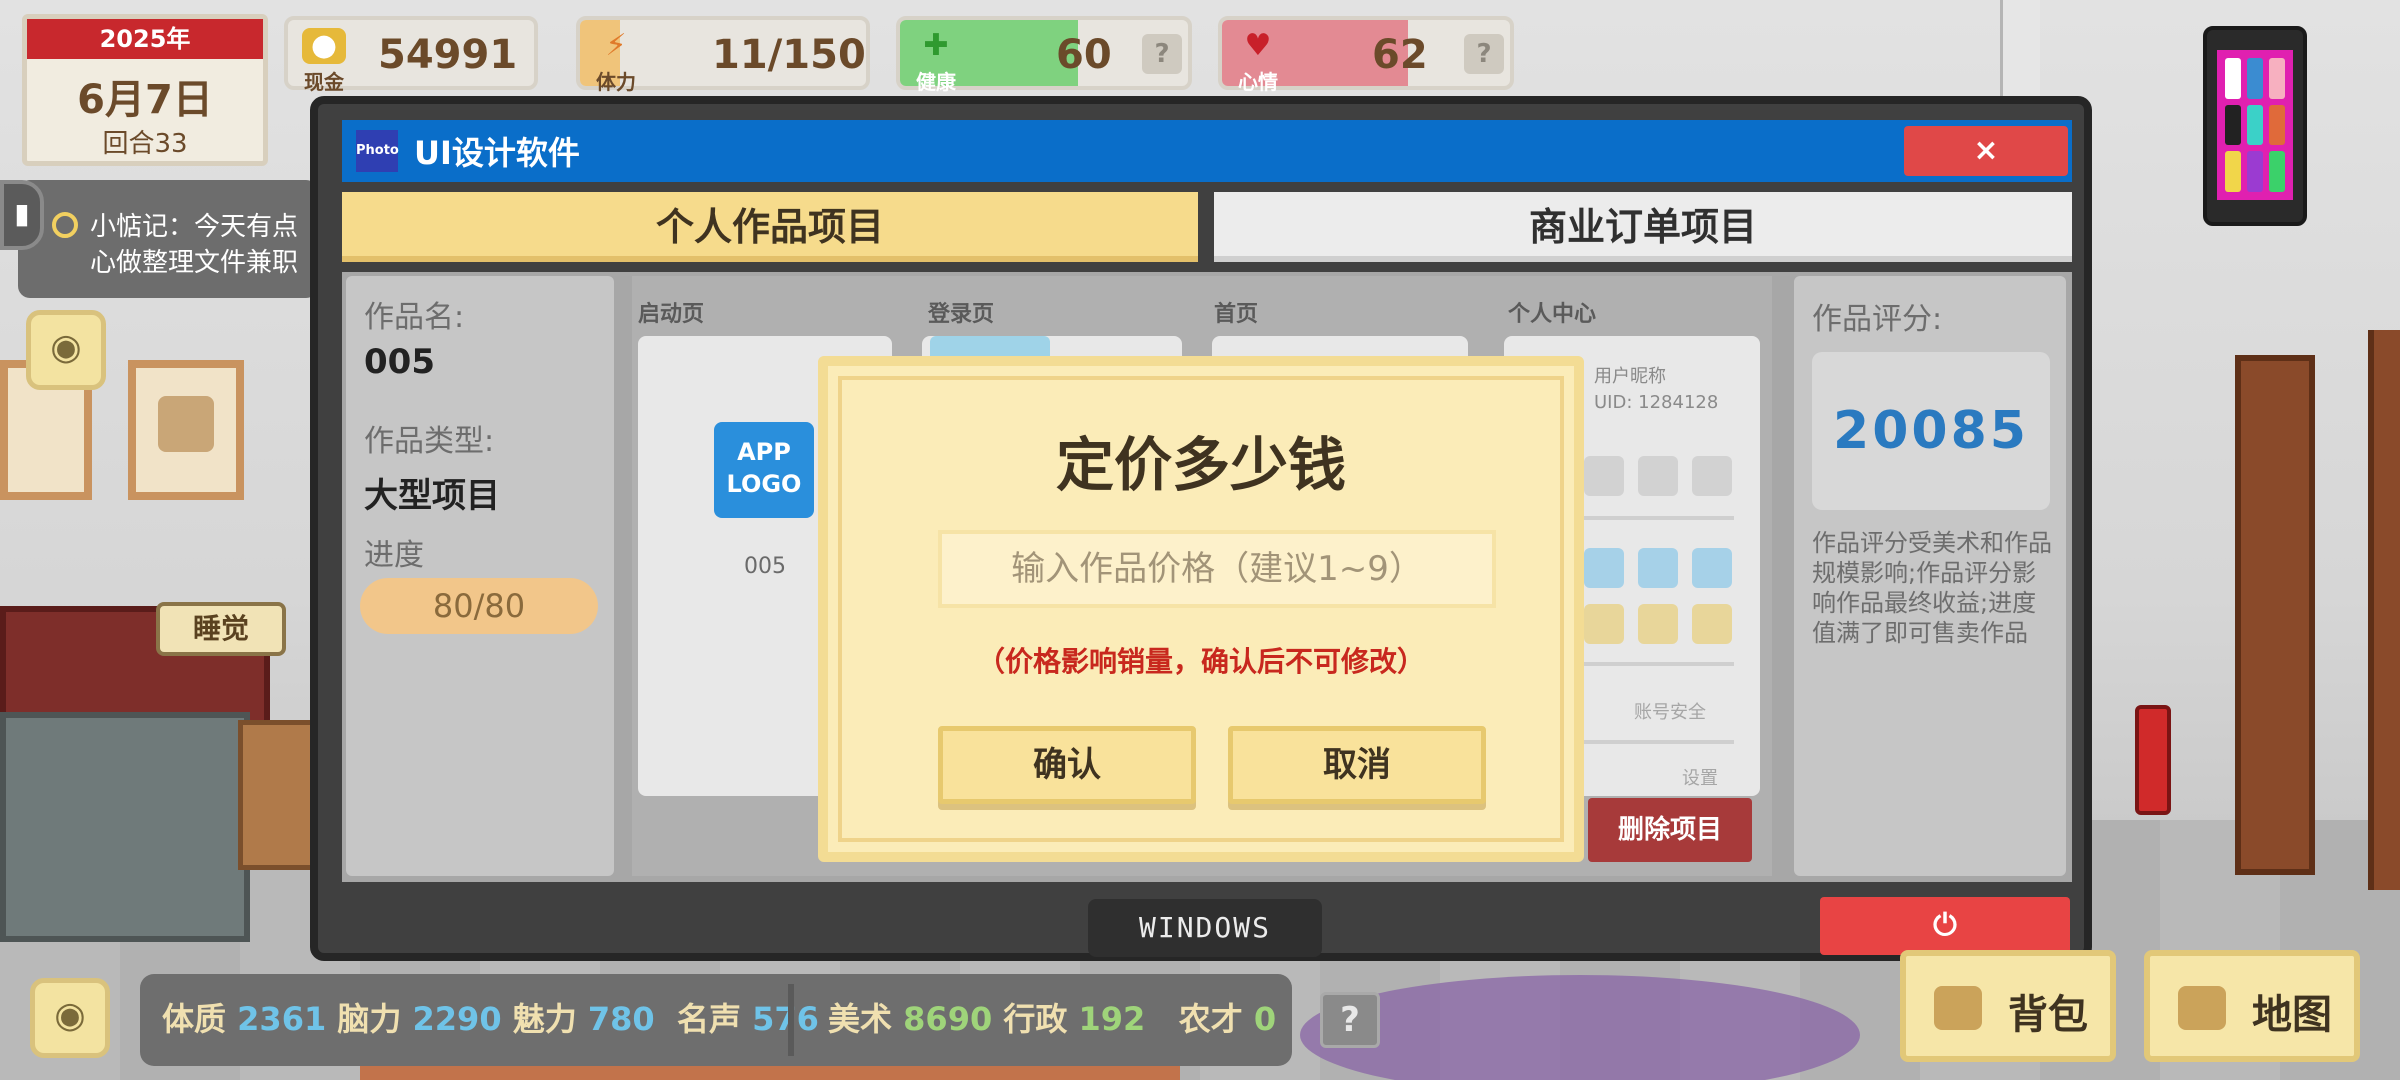 This screenshot has height=1080, width=2400. What do you see at coordinates (708, 1019) in the screenshot?
I see `attr-name: 名声` at bounding box center [708, 1019].